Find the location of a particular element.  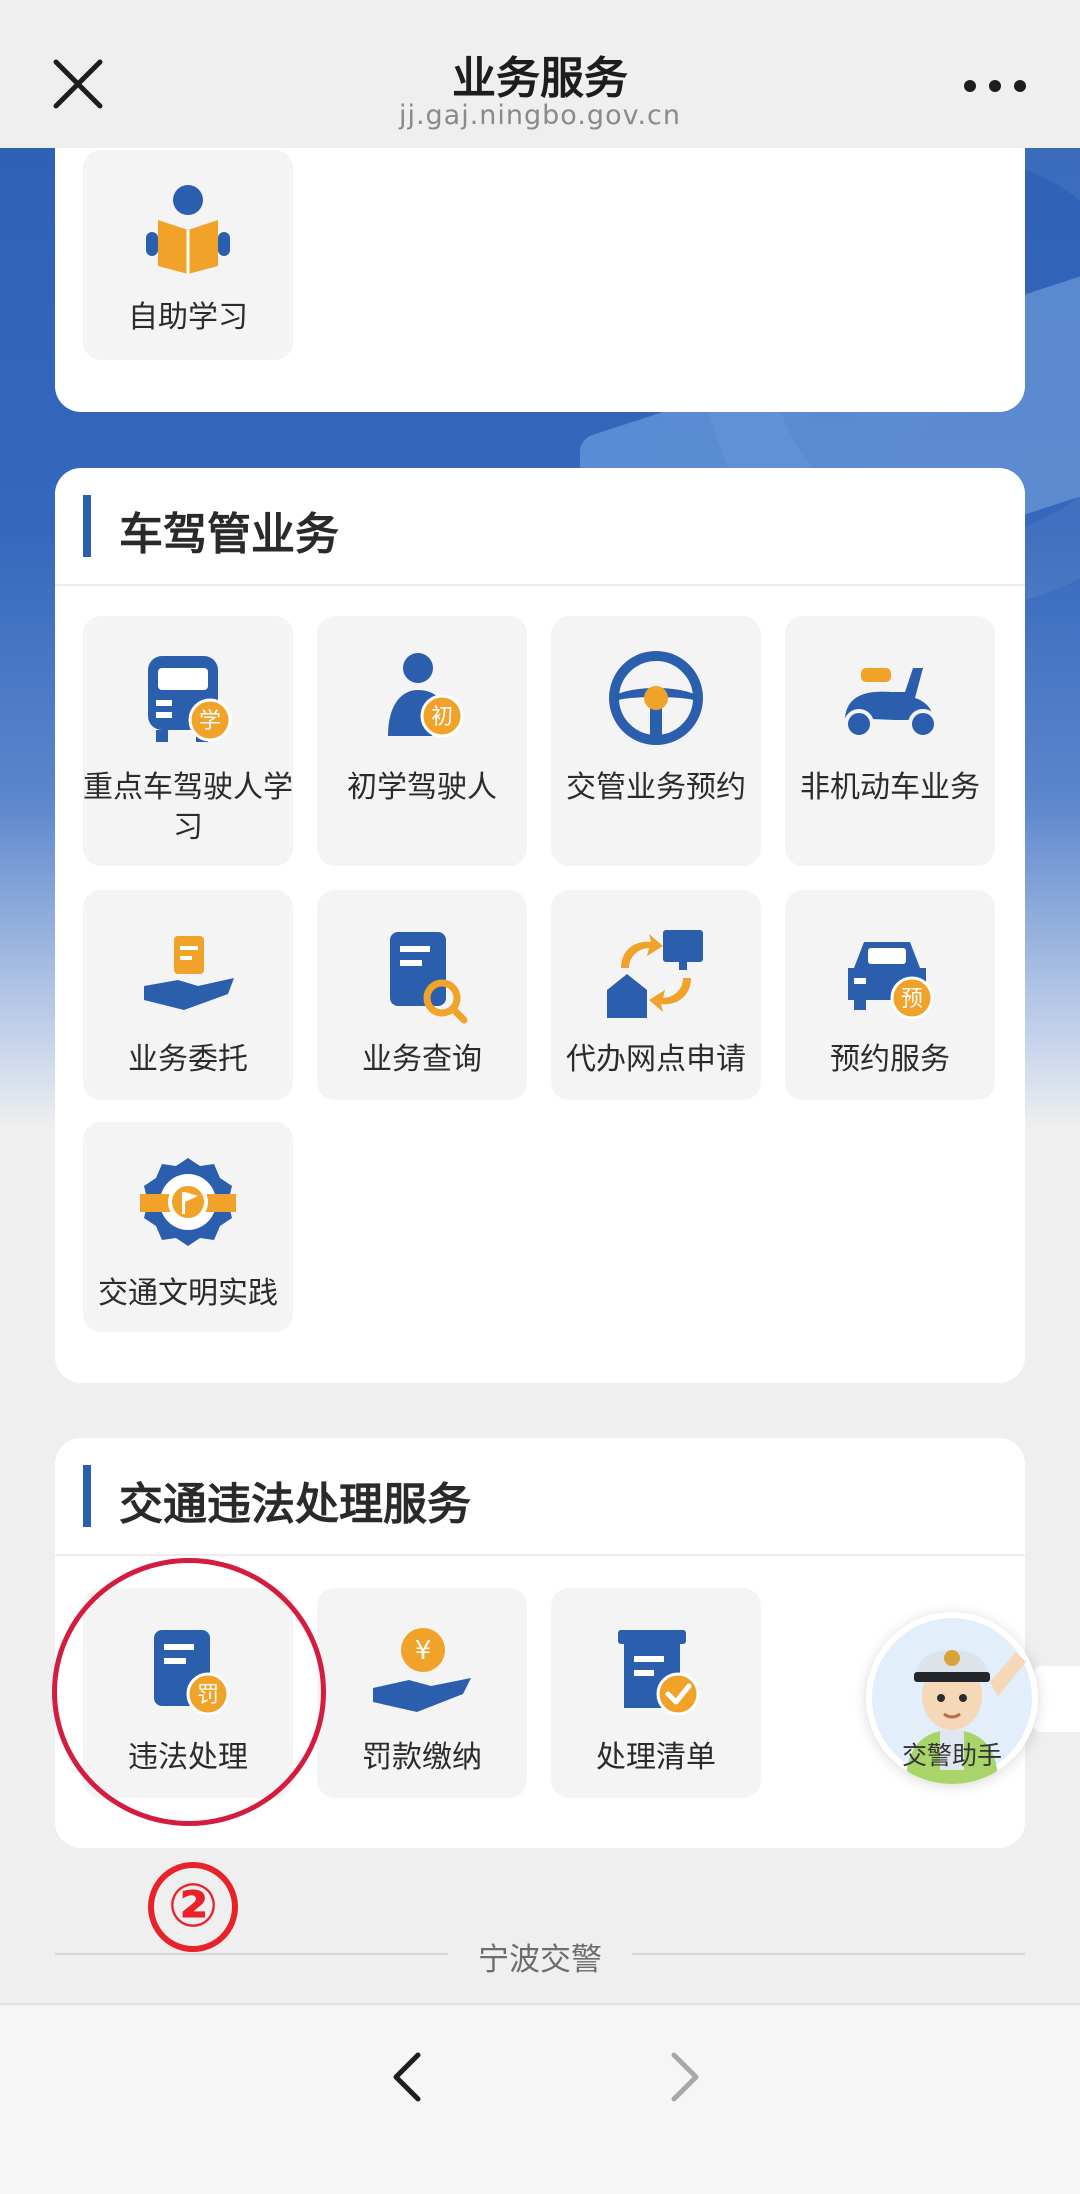

more-icon is located at coordinates (995, 86).